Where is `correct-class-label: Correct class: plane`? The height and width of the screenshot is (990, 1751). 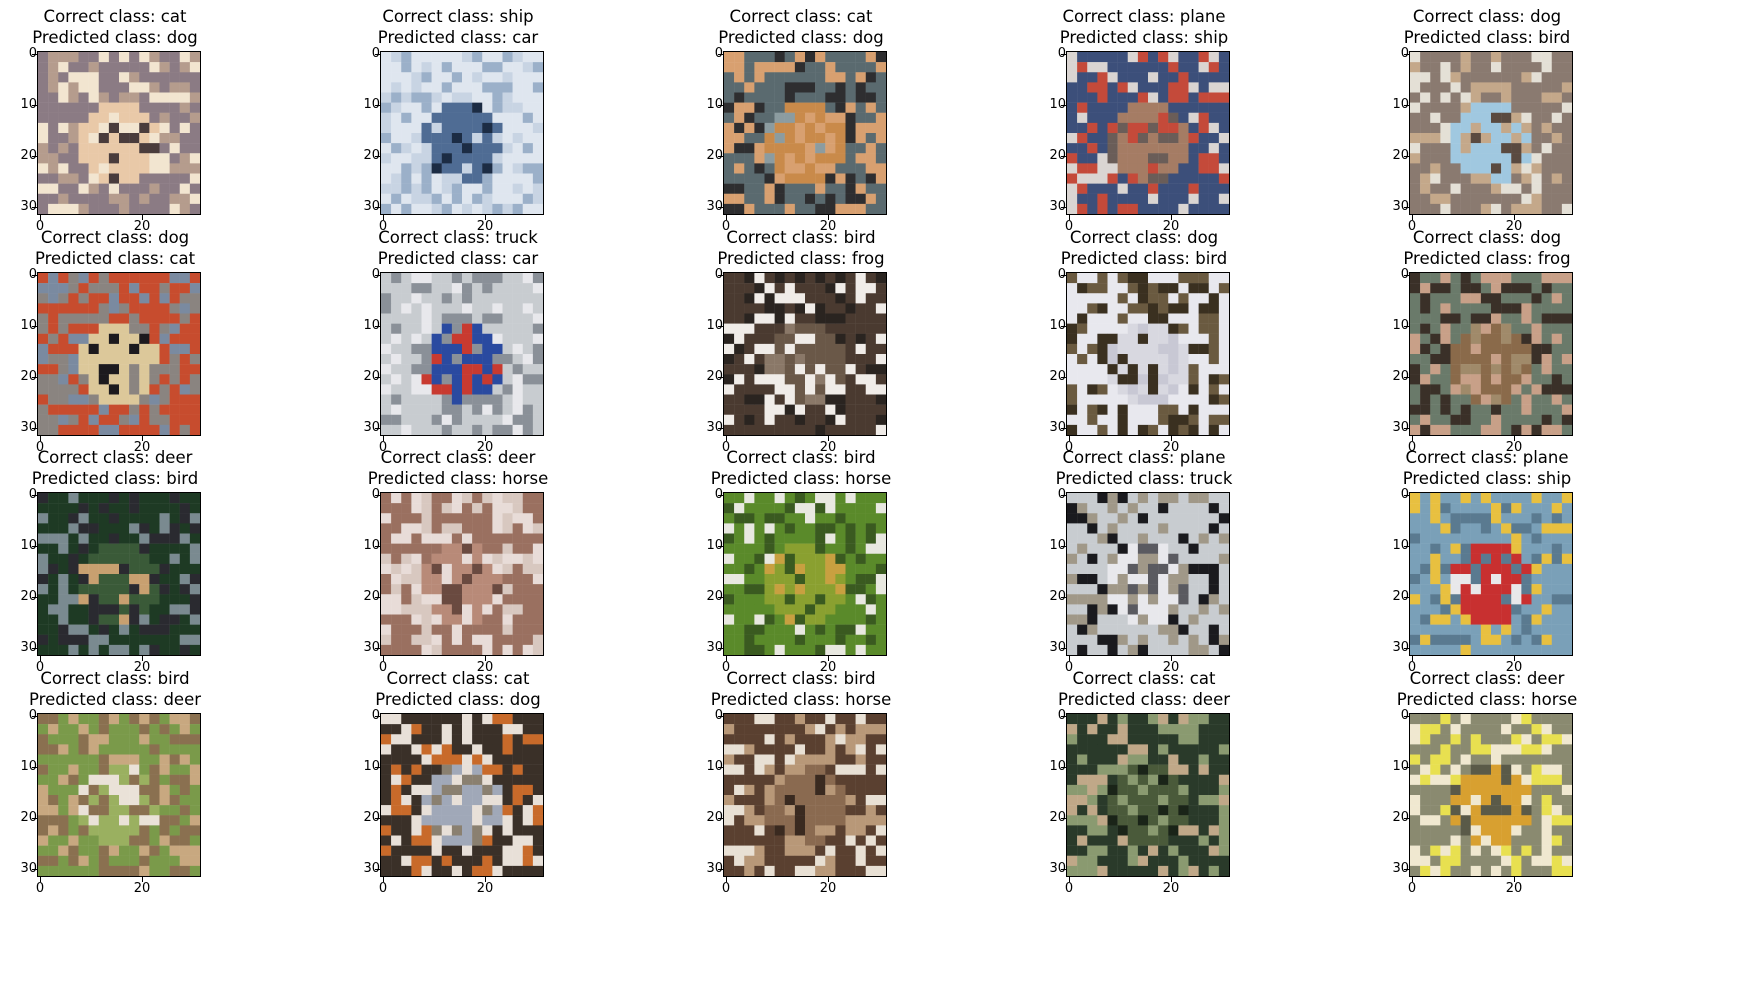
correct-class-label: Correct class: plane is located at coordinates (1144, 457).